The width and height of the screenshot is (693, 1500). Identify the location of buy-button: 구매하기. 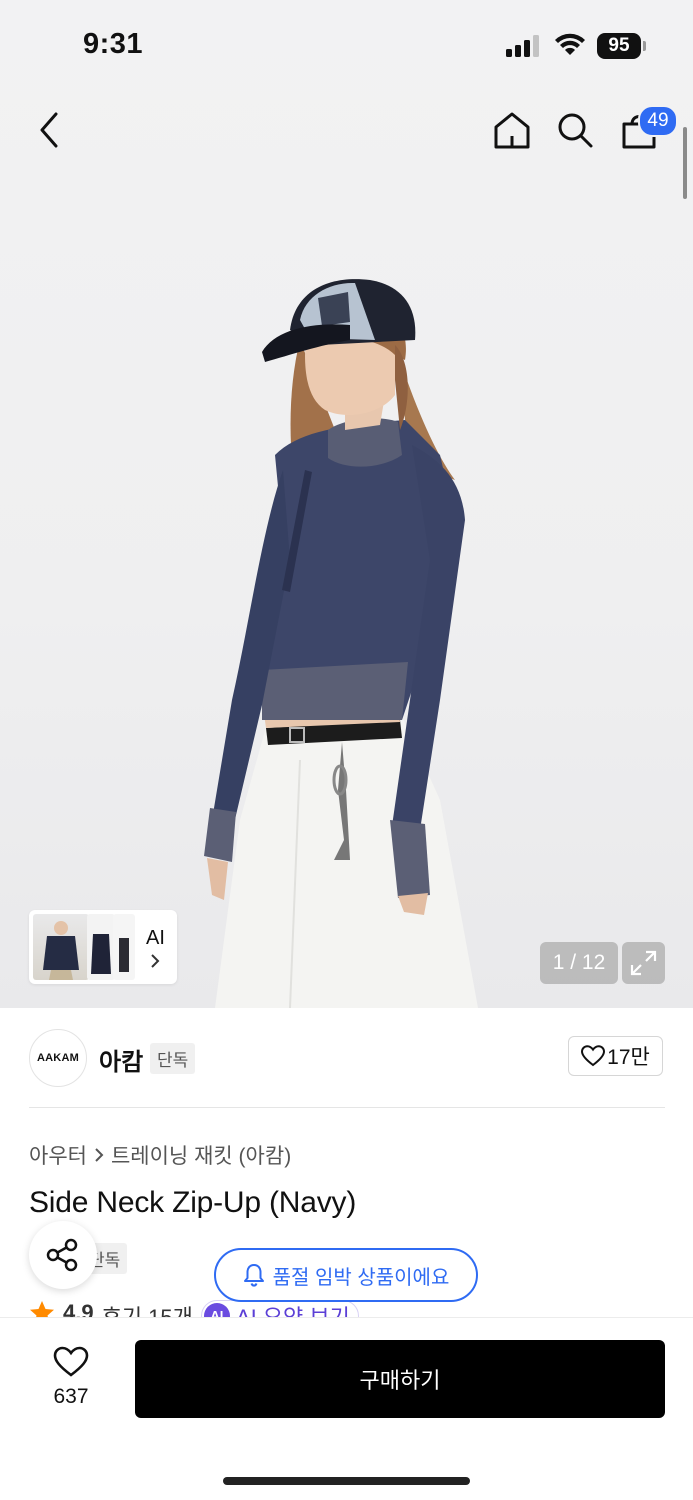
(400, 1379).